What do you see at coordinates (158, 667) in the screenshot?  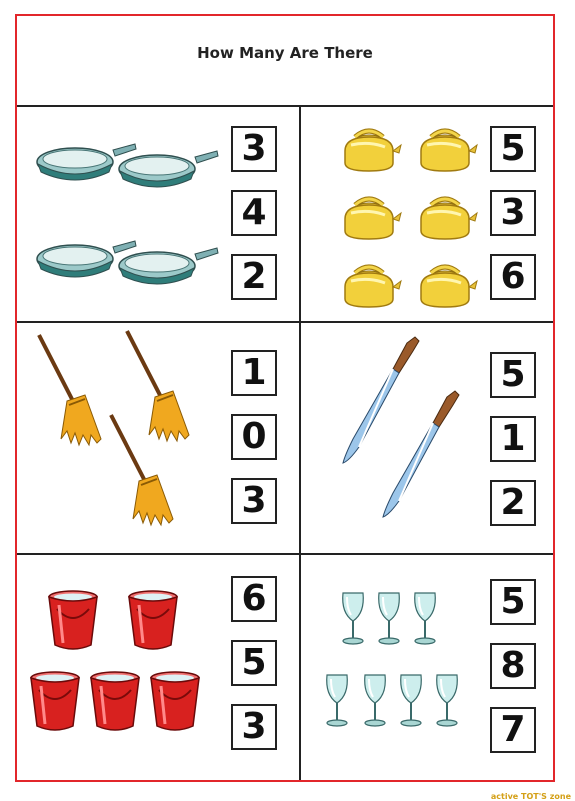 I see `panel-buckets: 6 5 3` at bounding box center [158, 667].